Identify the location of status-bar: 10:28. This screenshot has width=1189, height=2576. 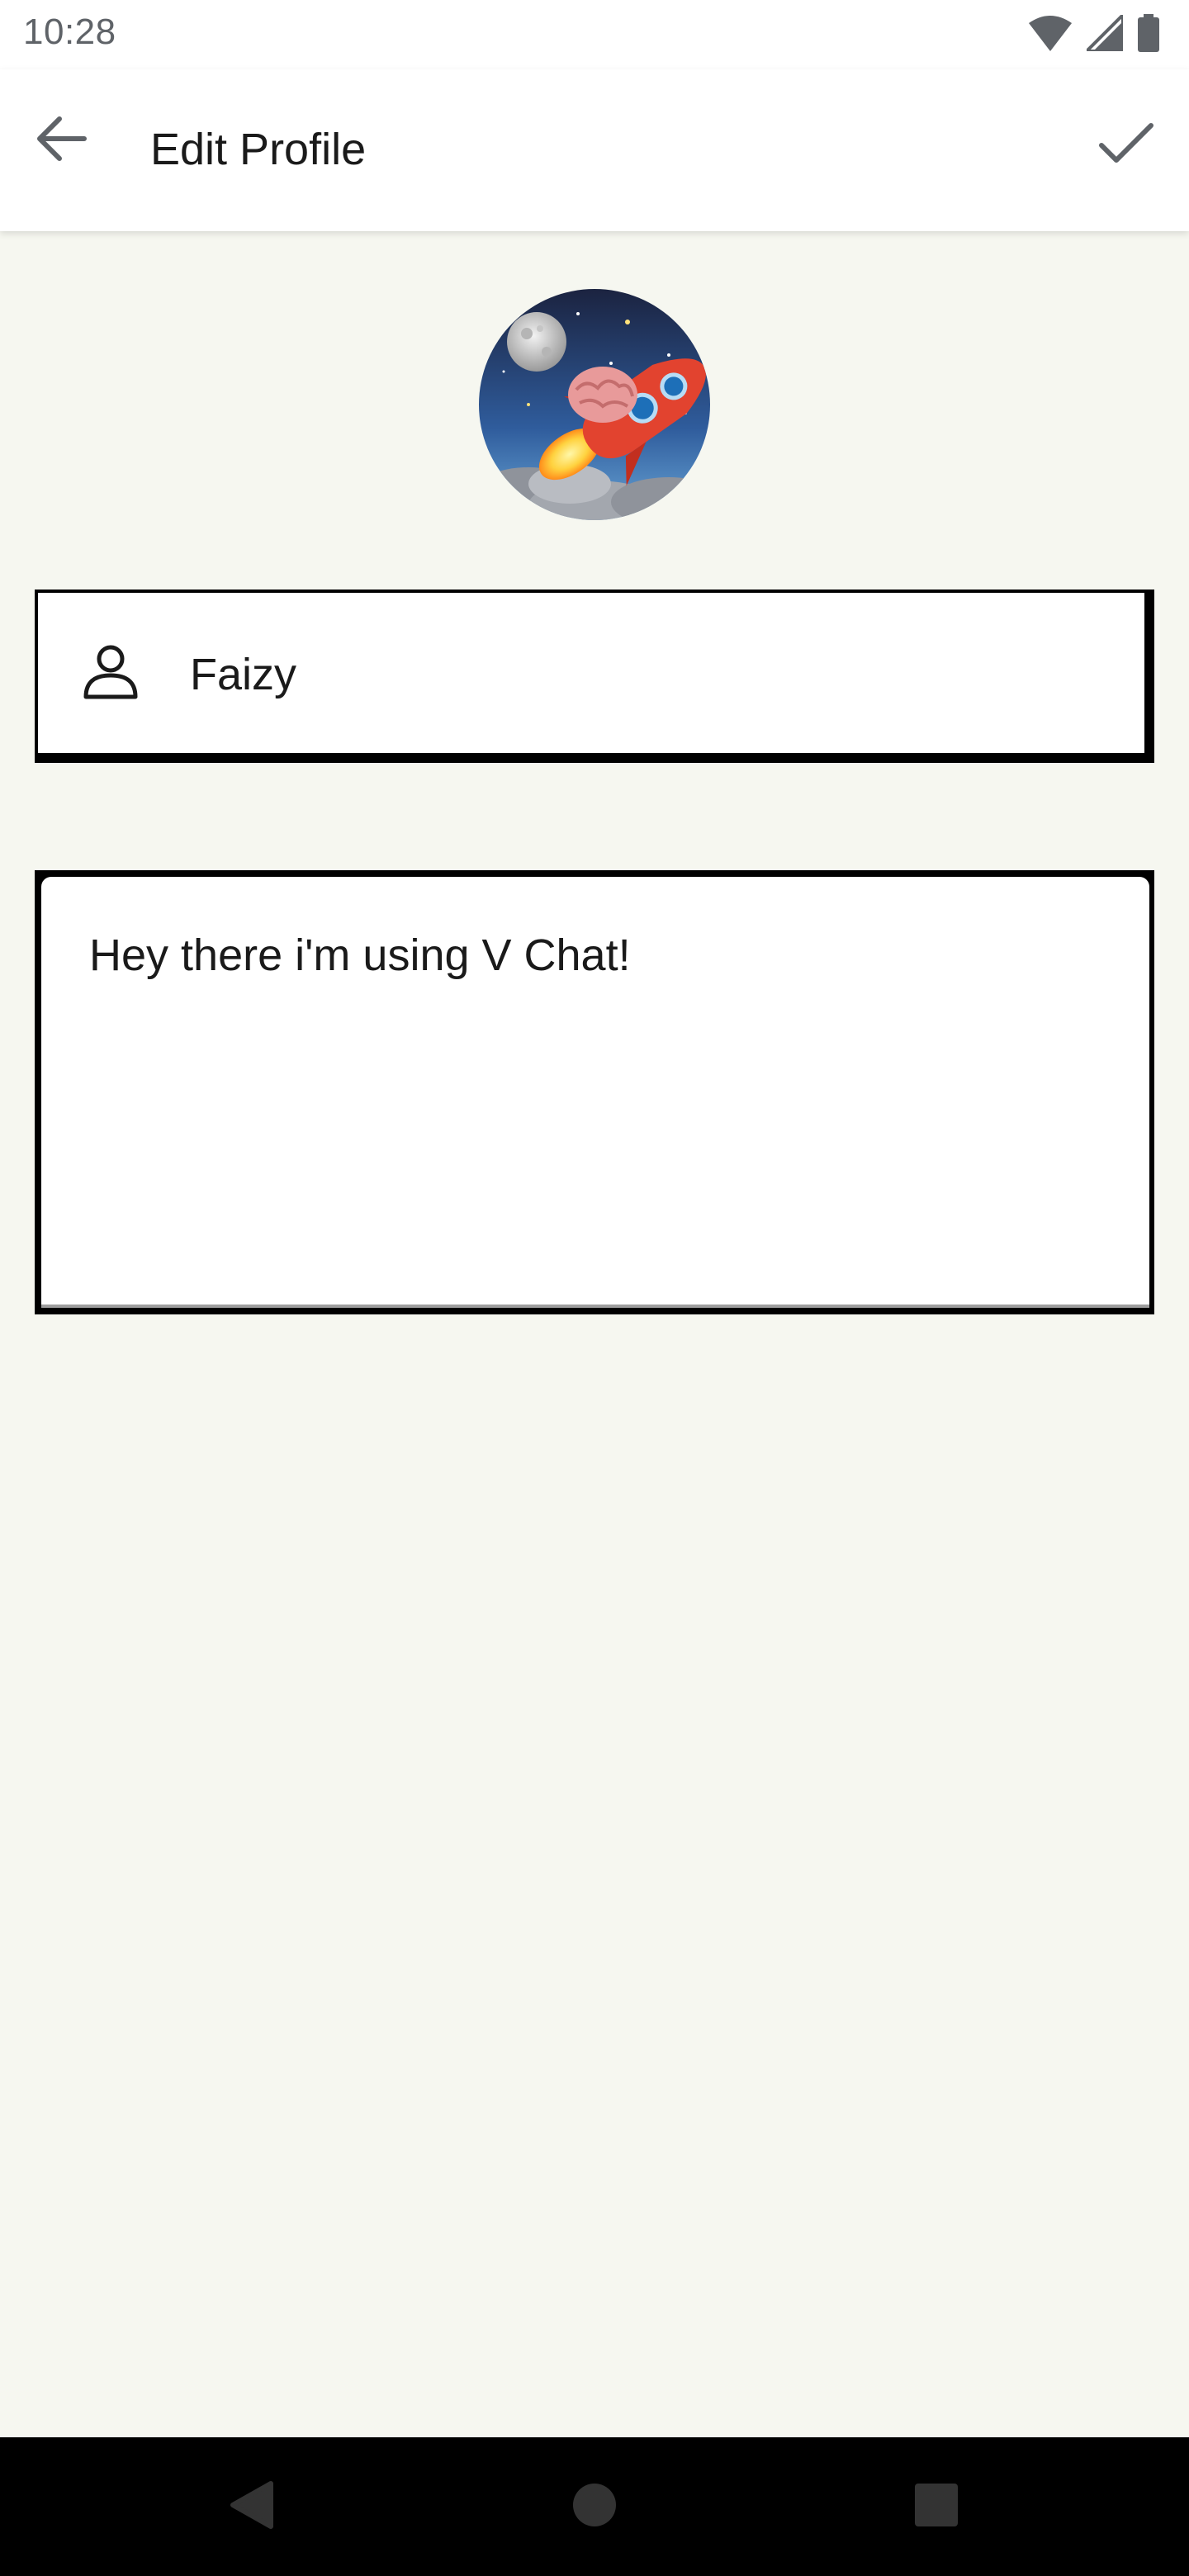
(594, 34).